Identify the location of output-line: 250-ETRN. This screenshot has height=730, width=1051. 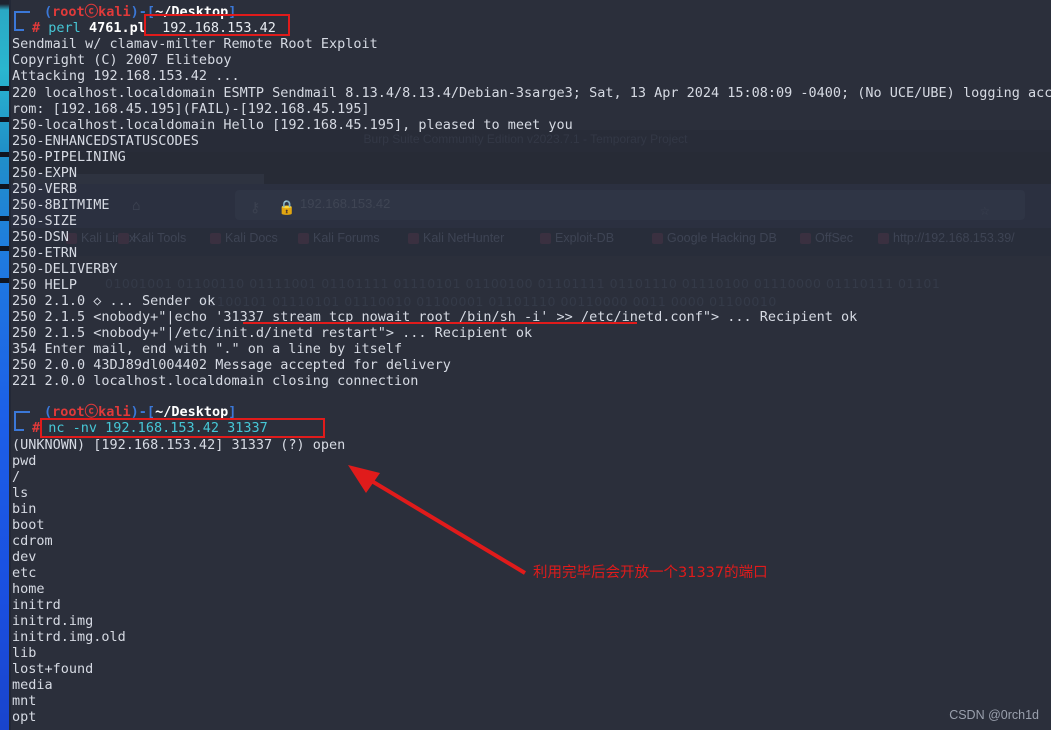
(45, 253).